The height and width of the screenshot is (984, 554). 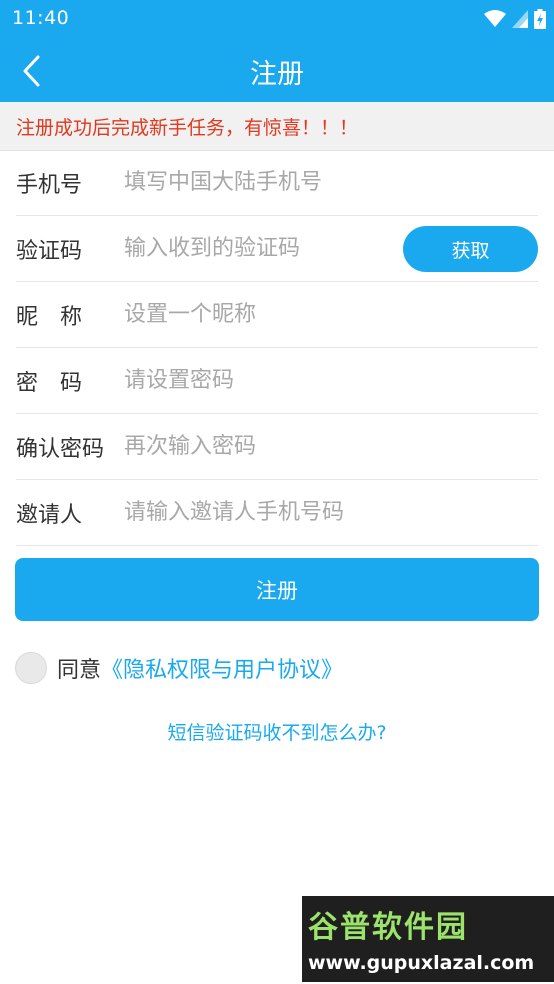 What do you see at coordinates (49, 317) in the screenshot?
I see `nickname-label: 昵 称` at bounding box center [49, 317].